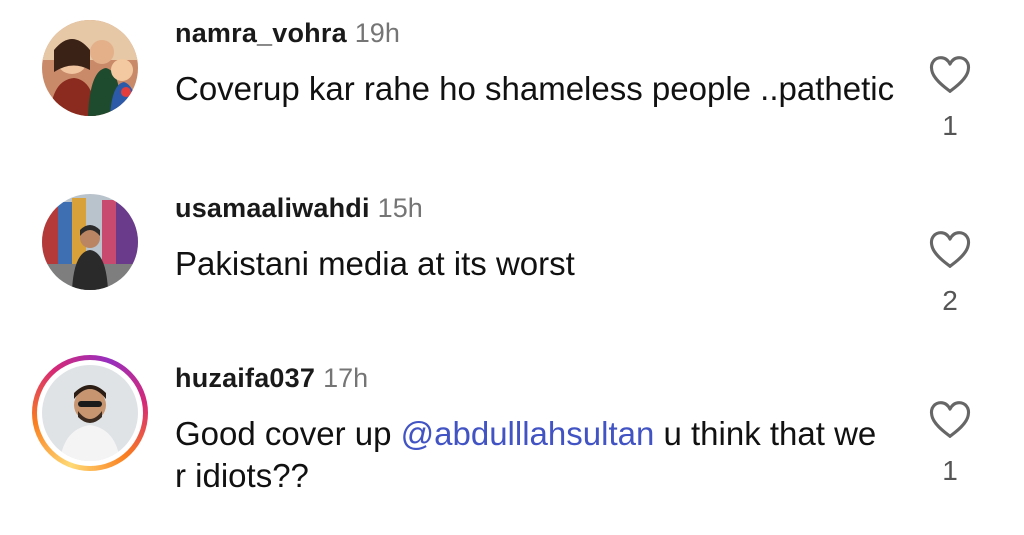 The height and width of the screenshot is (535, 1024). Describe the element at coordinates (400, 208) in the screenshot. I see `timestamp: 15h` at that location.